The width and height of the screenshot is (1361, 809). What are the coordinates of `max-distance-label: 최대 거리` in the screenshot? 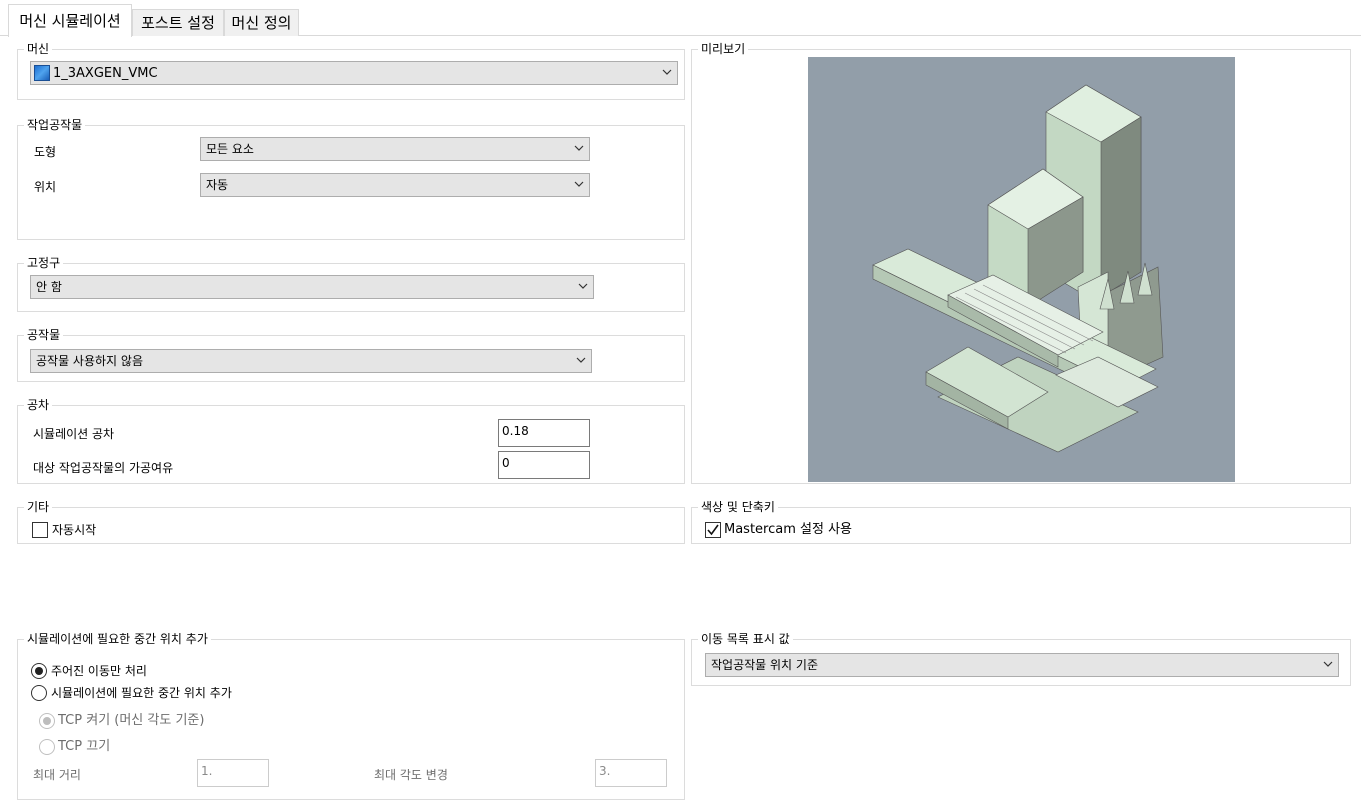 It's located at (57, 775).